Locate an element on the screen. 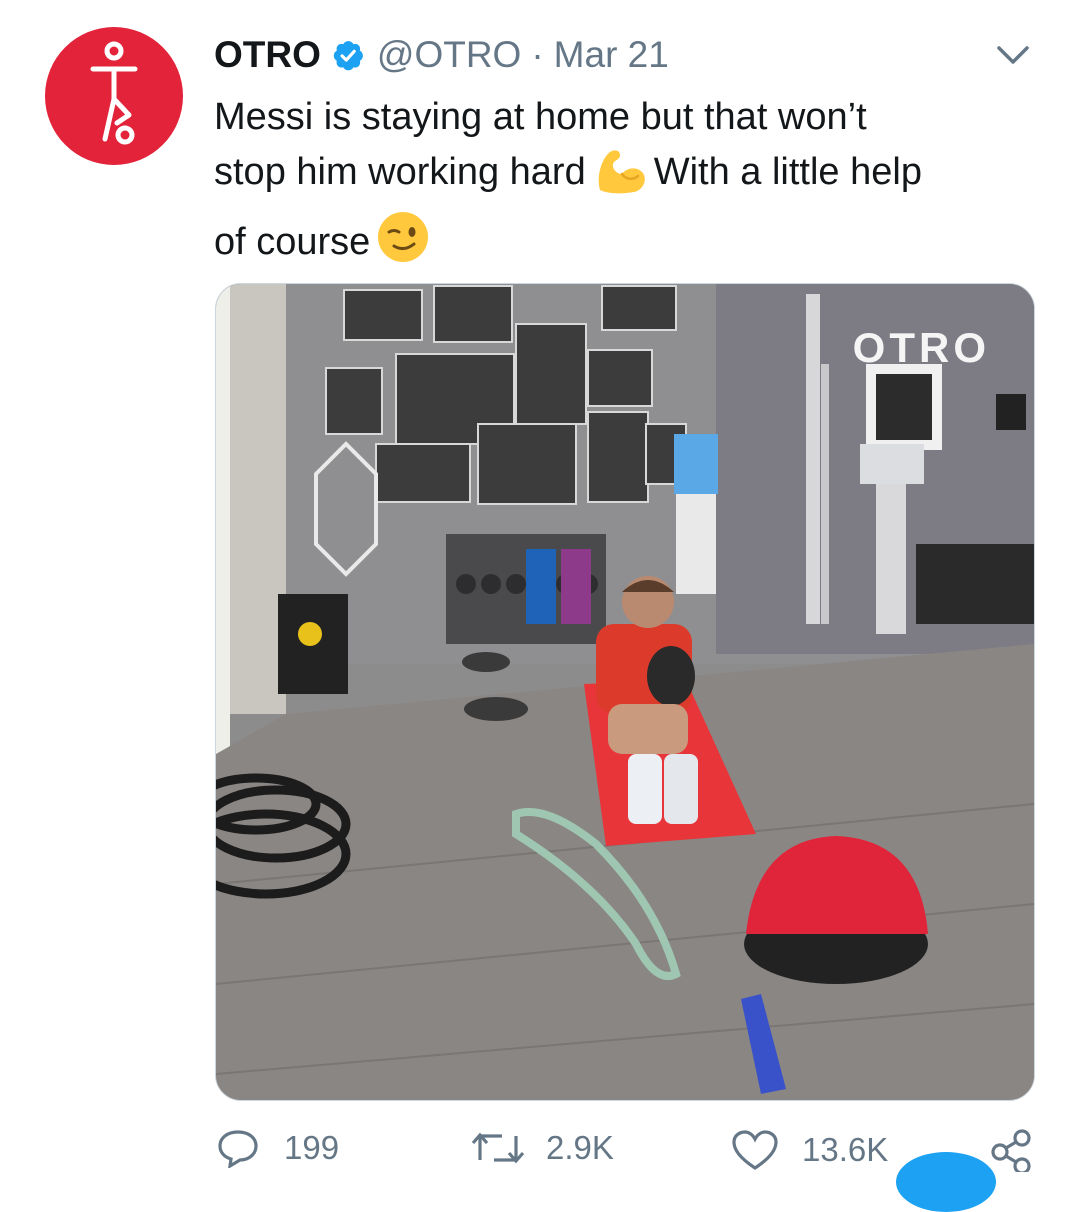 The image size is (1076, 1212). tweet-text-segment: of course is located at coordinates (292, 242).